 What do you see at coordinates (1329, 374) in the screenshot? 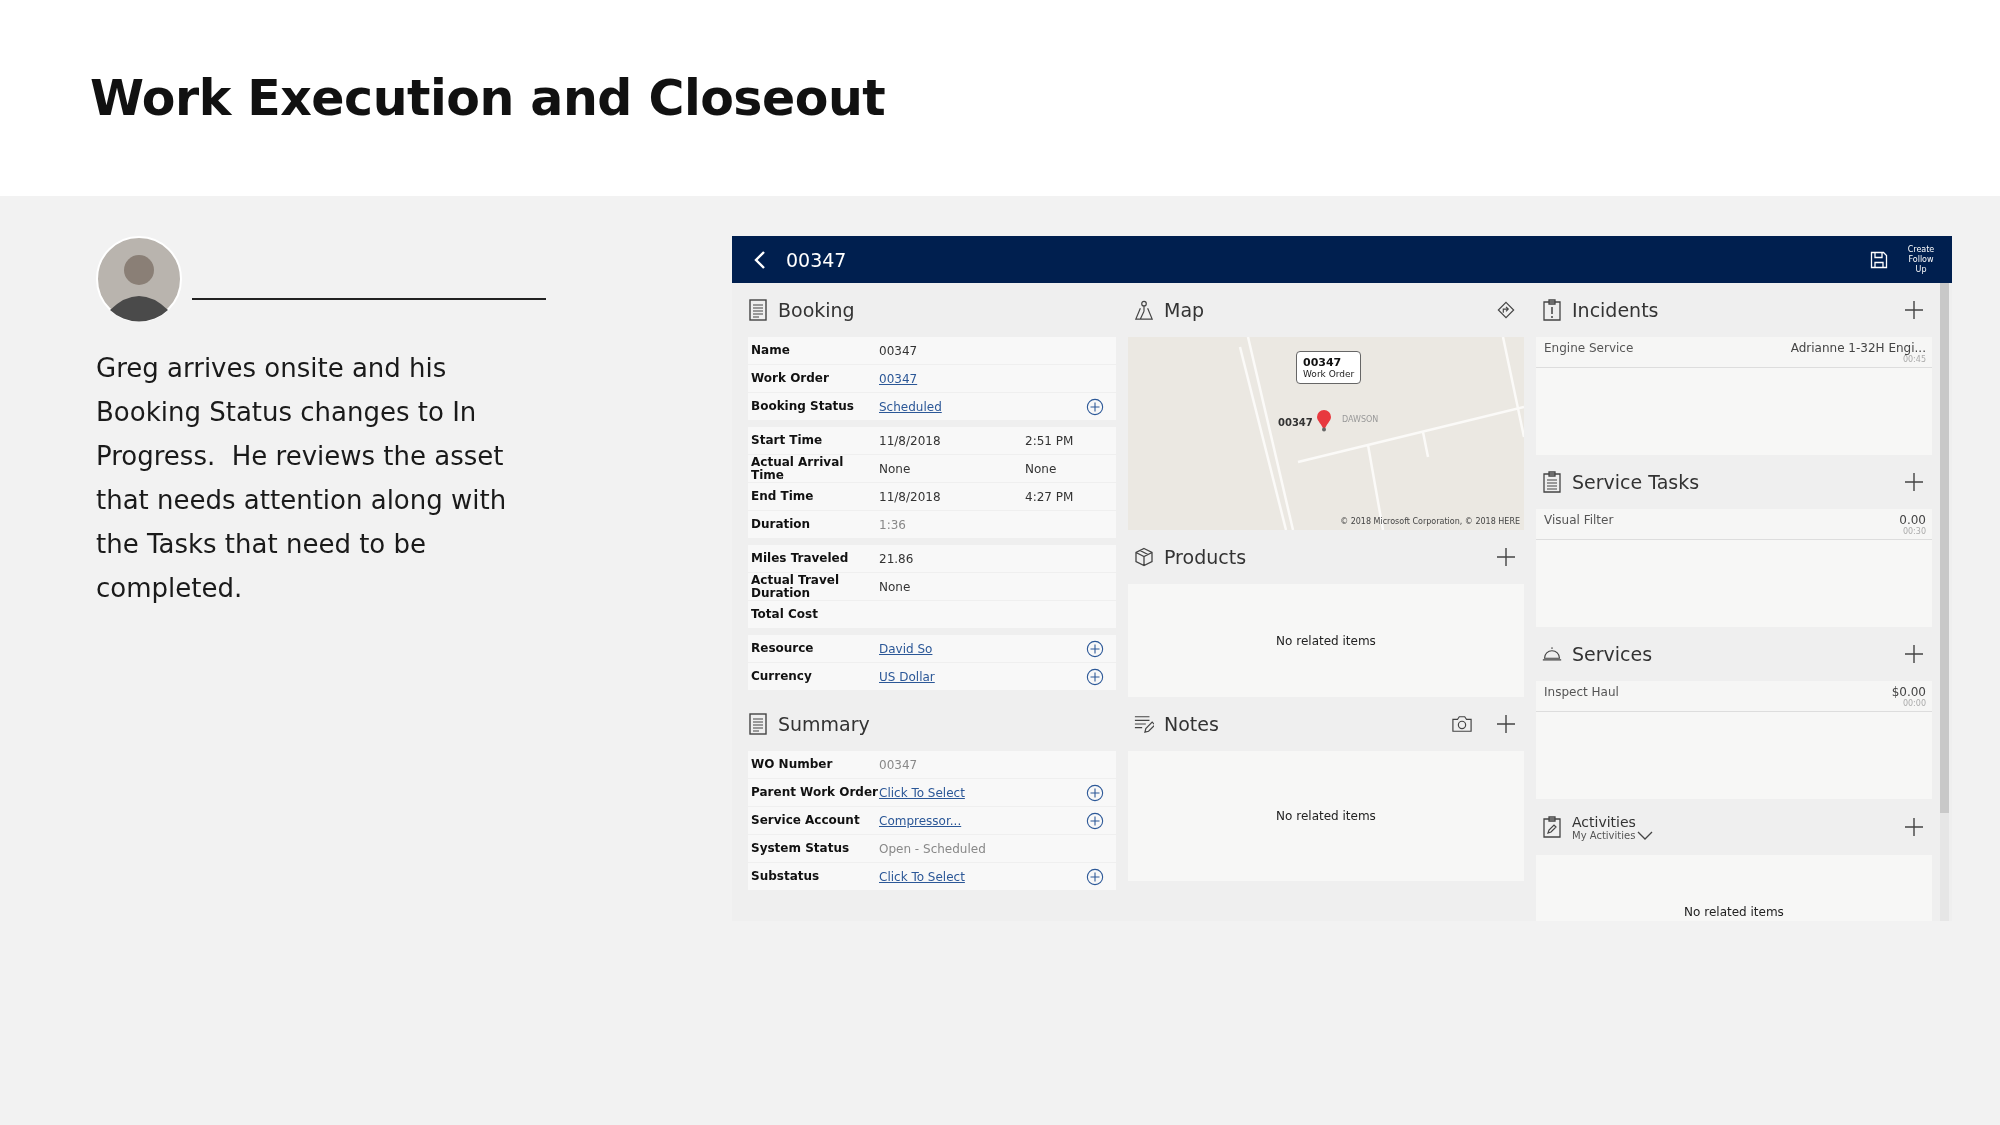
I see `callout-label: Work Order` at bounding box center [1329, 374].